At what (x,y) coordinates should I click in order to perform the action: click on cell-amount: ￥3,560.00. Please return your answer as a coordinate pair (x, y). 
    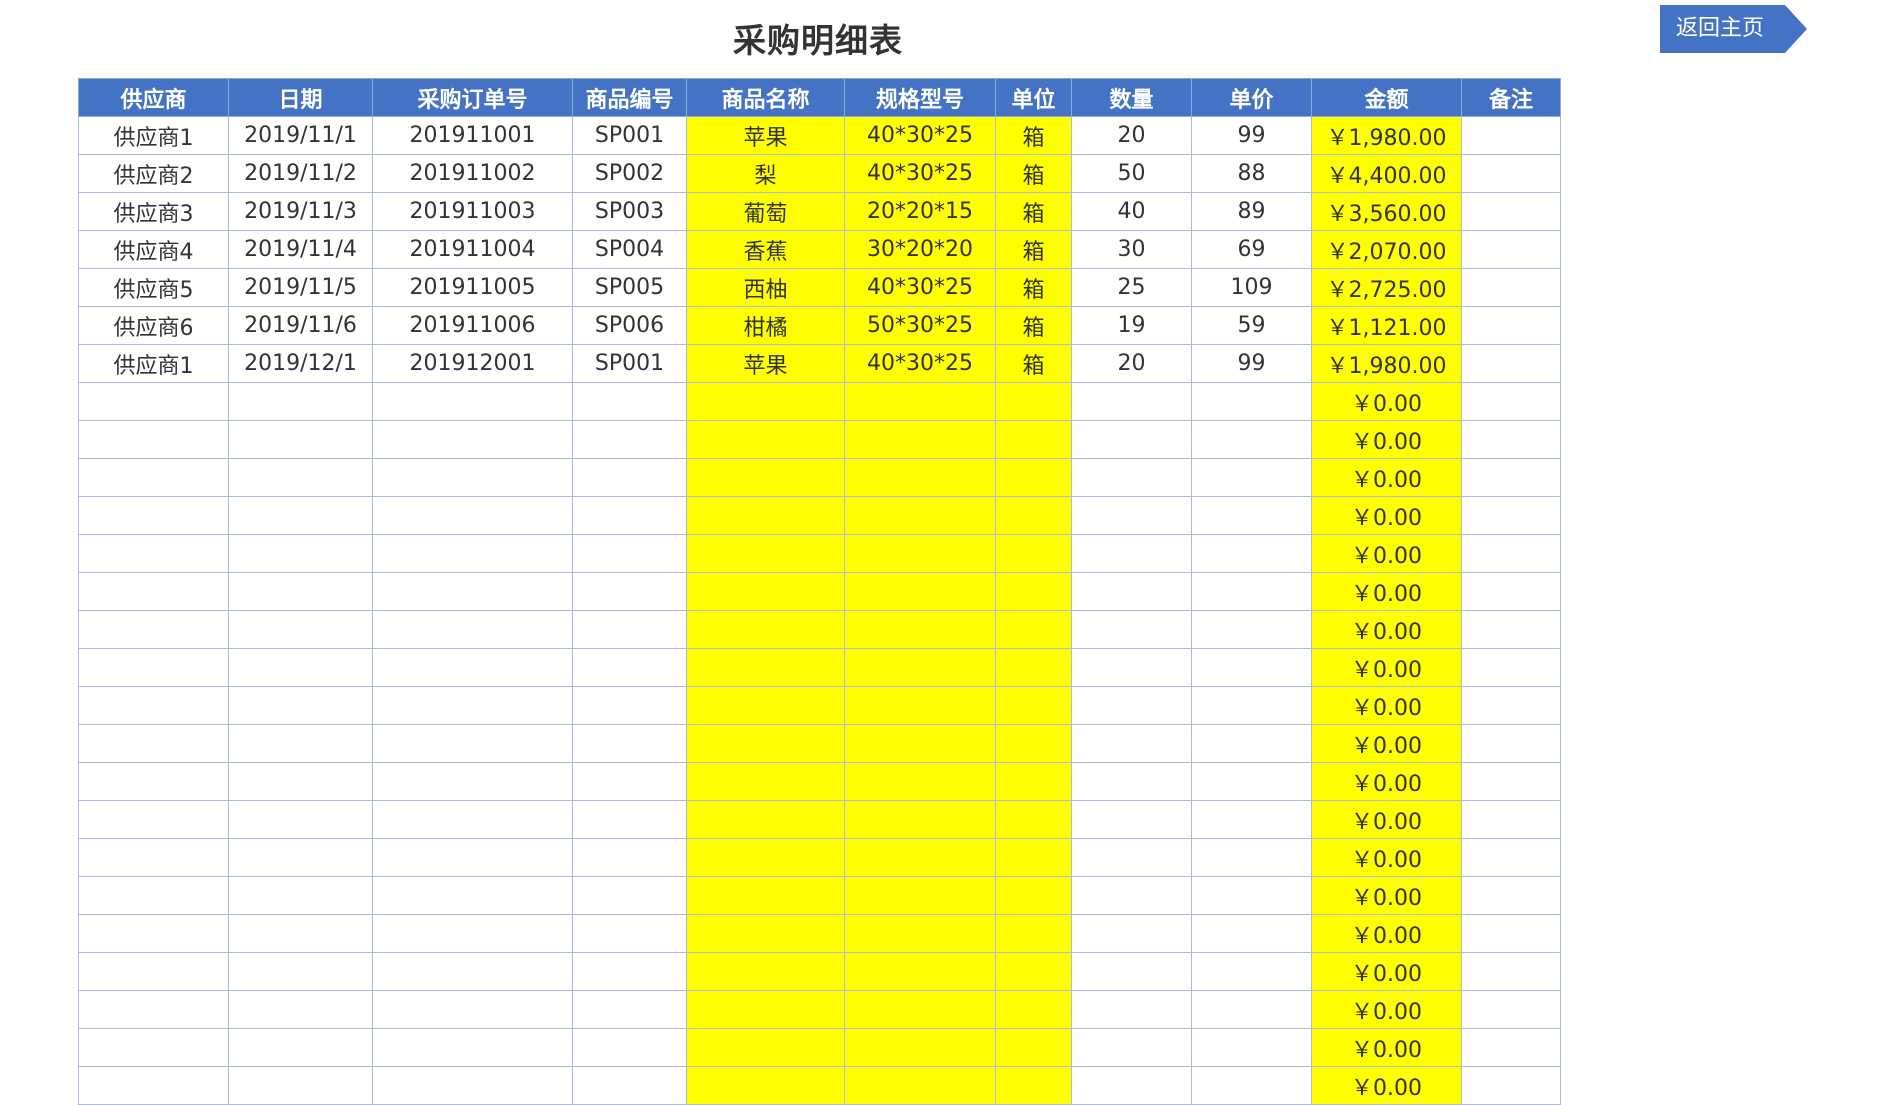
    Looking at the image, I should click on (1386, 211).